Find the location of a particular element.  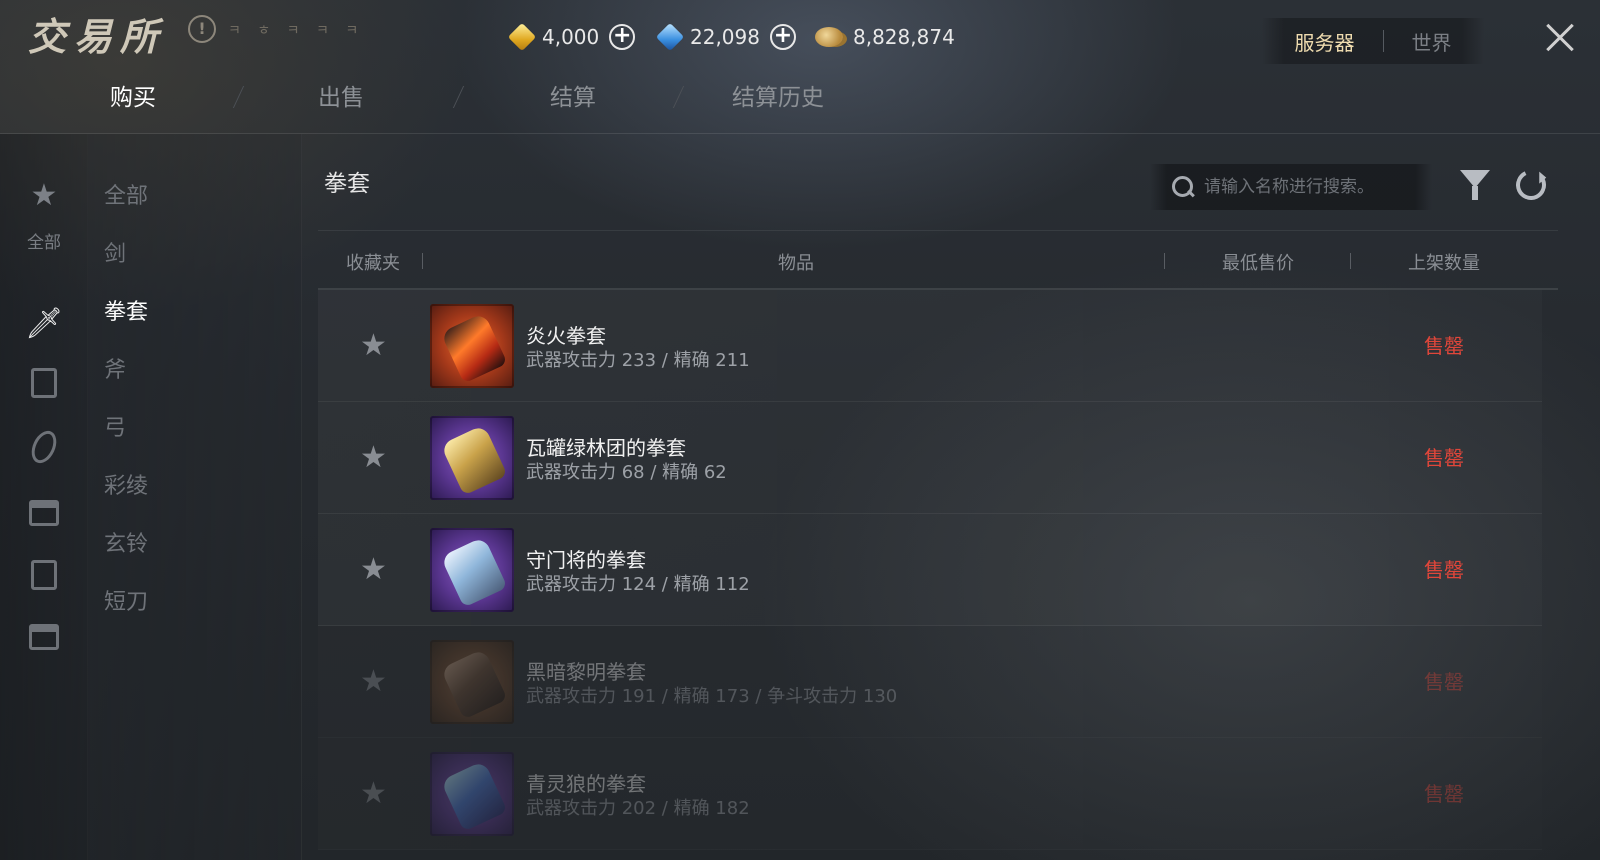

item-name: 黑暗黎明拳套 is located at coordinates (586, 672).